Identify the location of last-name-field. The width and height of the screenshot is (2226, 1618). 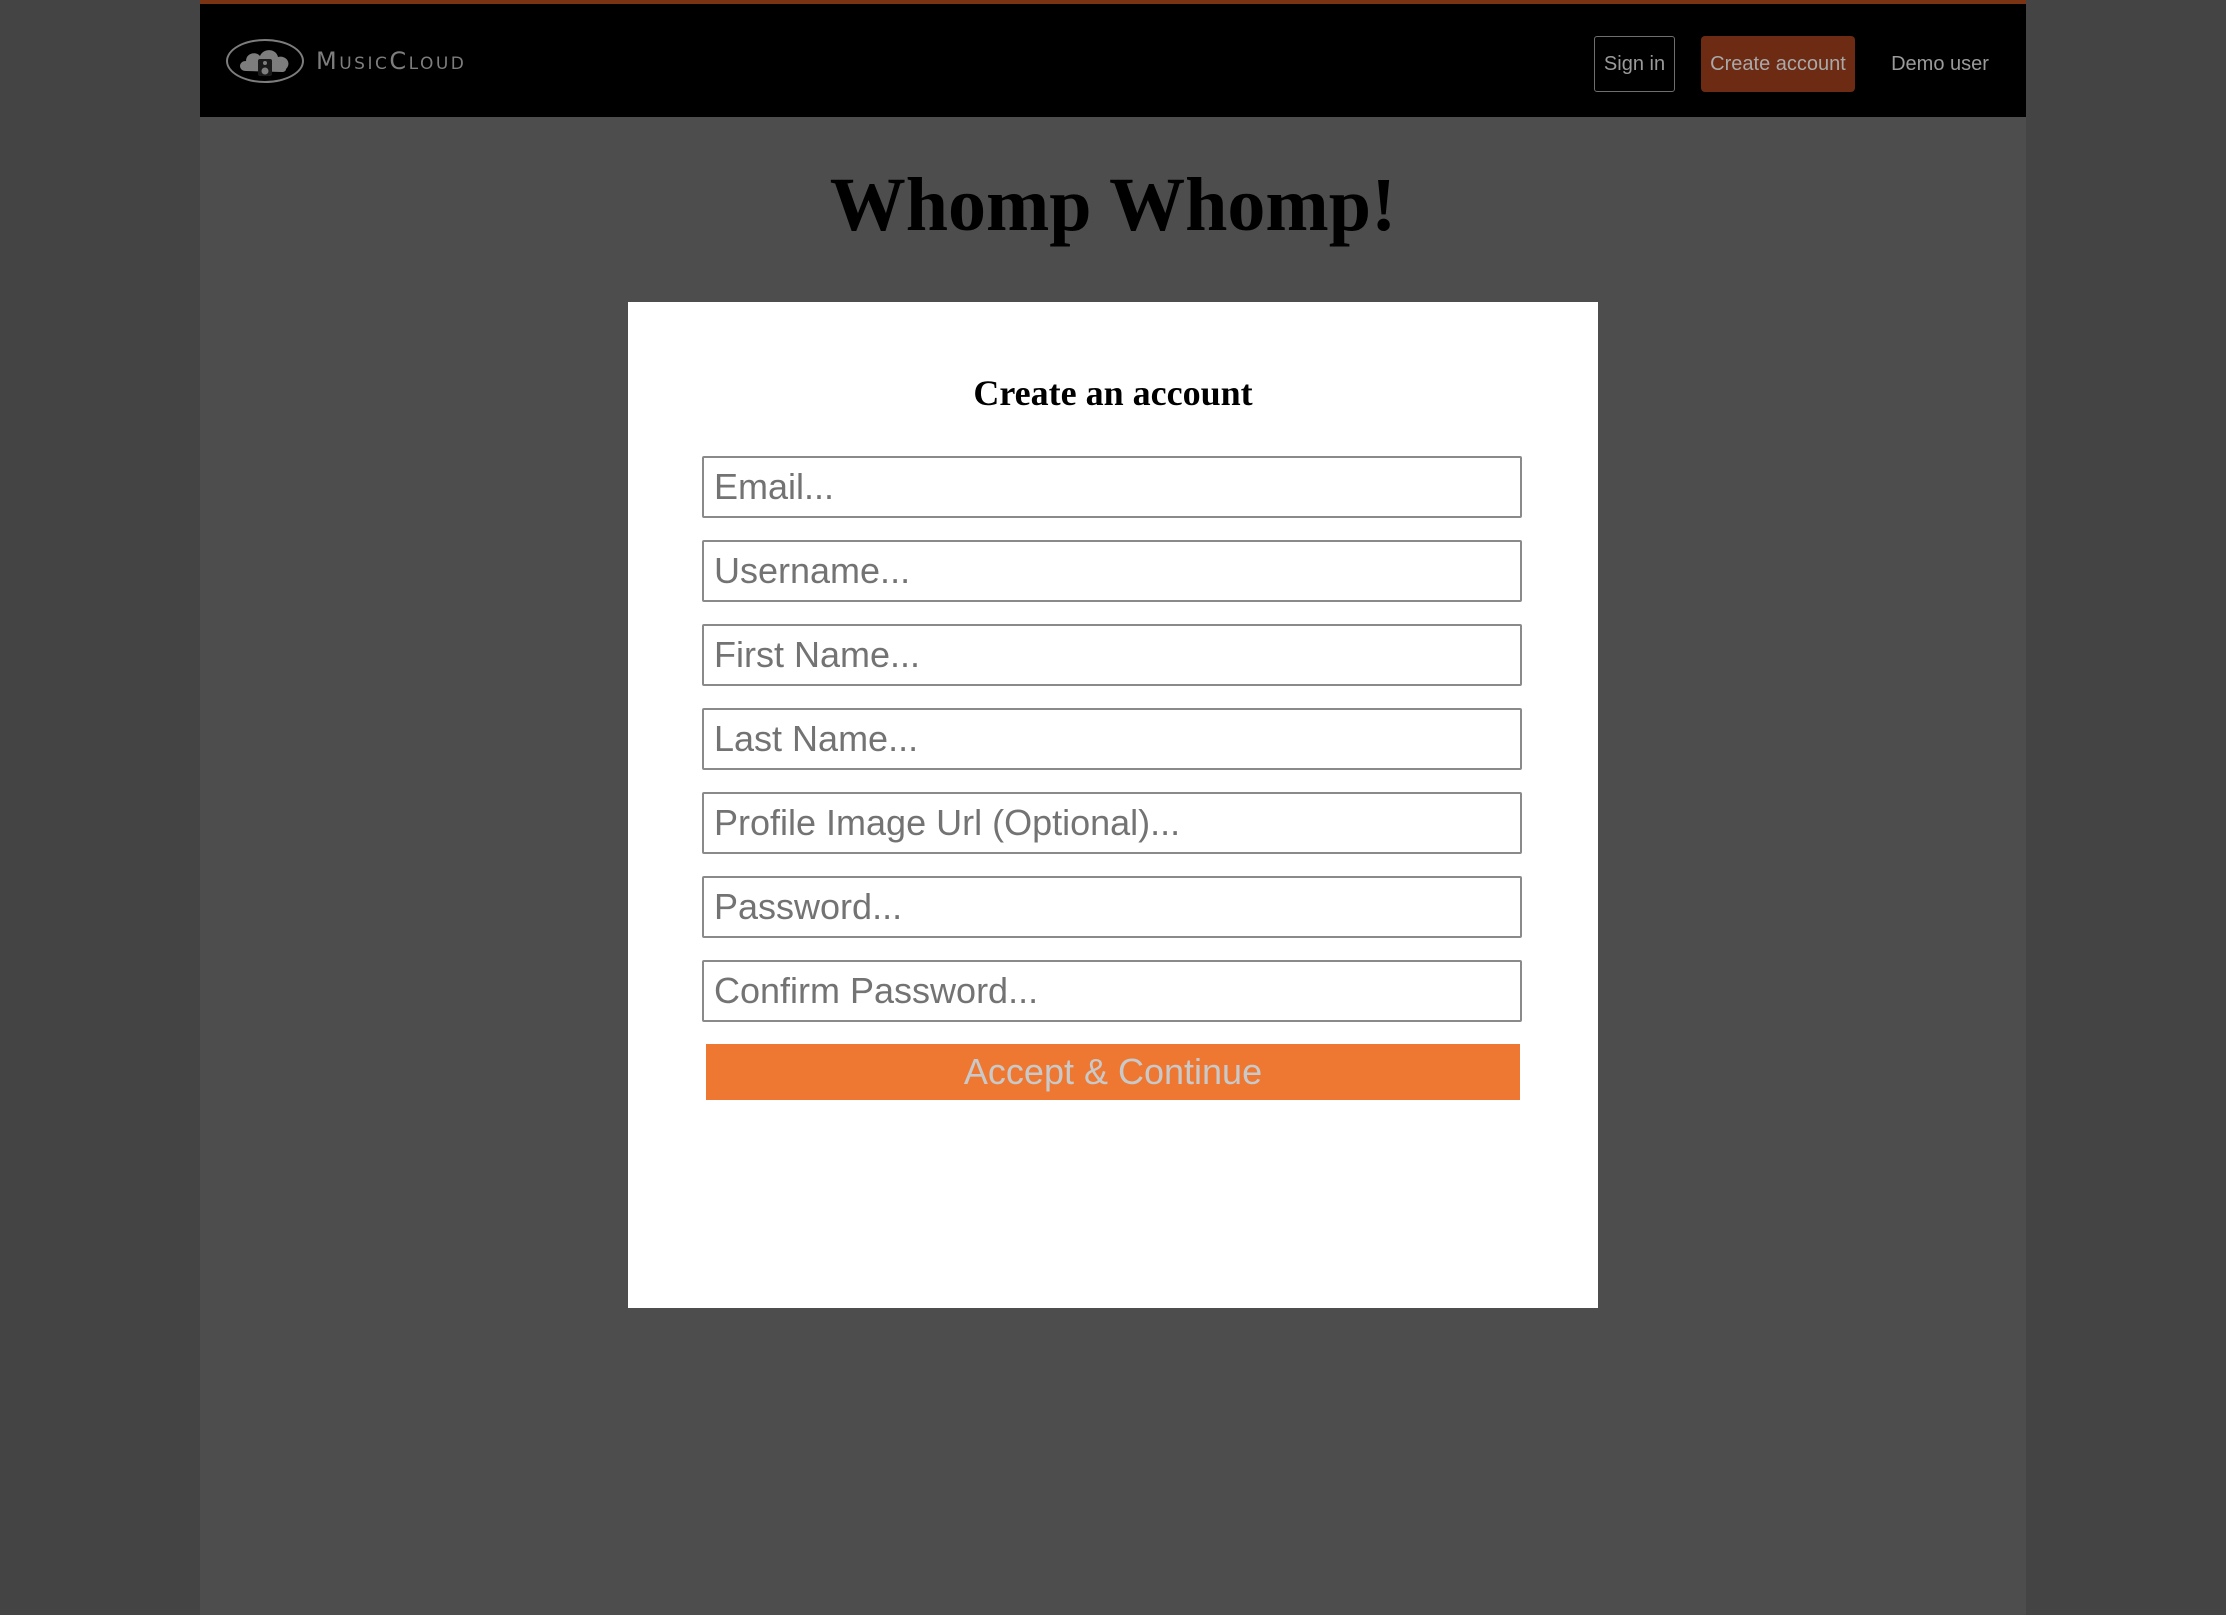
(1112, 739).